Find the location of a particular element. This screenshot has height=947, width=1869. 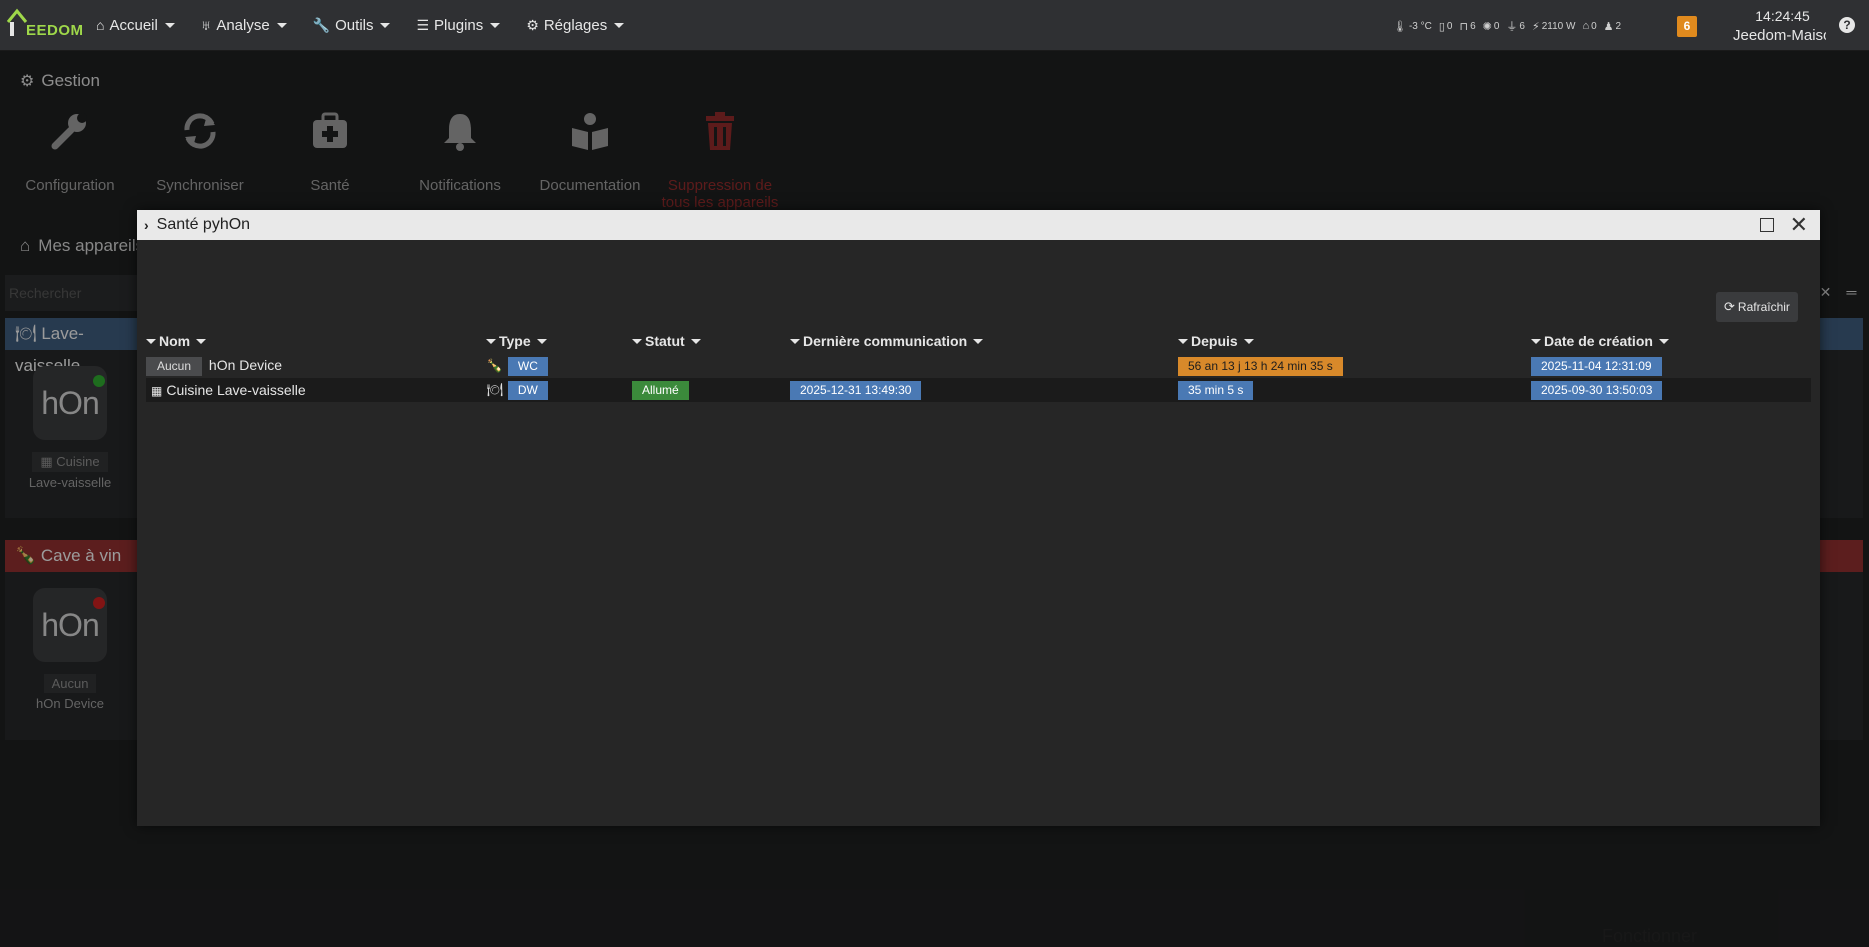

summary-presence-value: 2 is located at coordinates (1618, 26).